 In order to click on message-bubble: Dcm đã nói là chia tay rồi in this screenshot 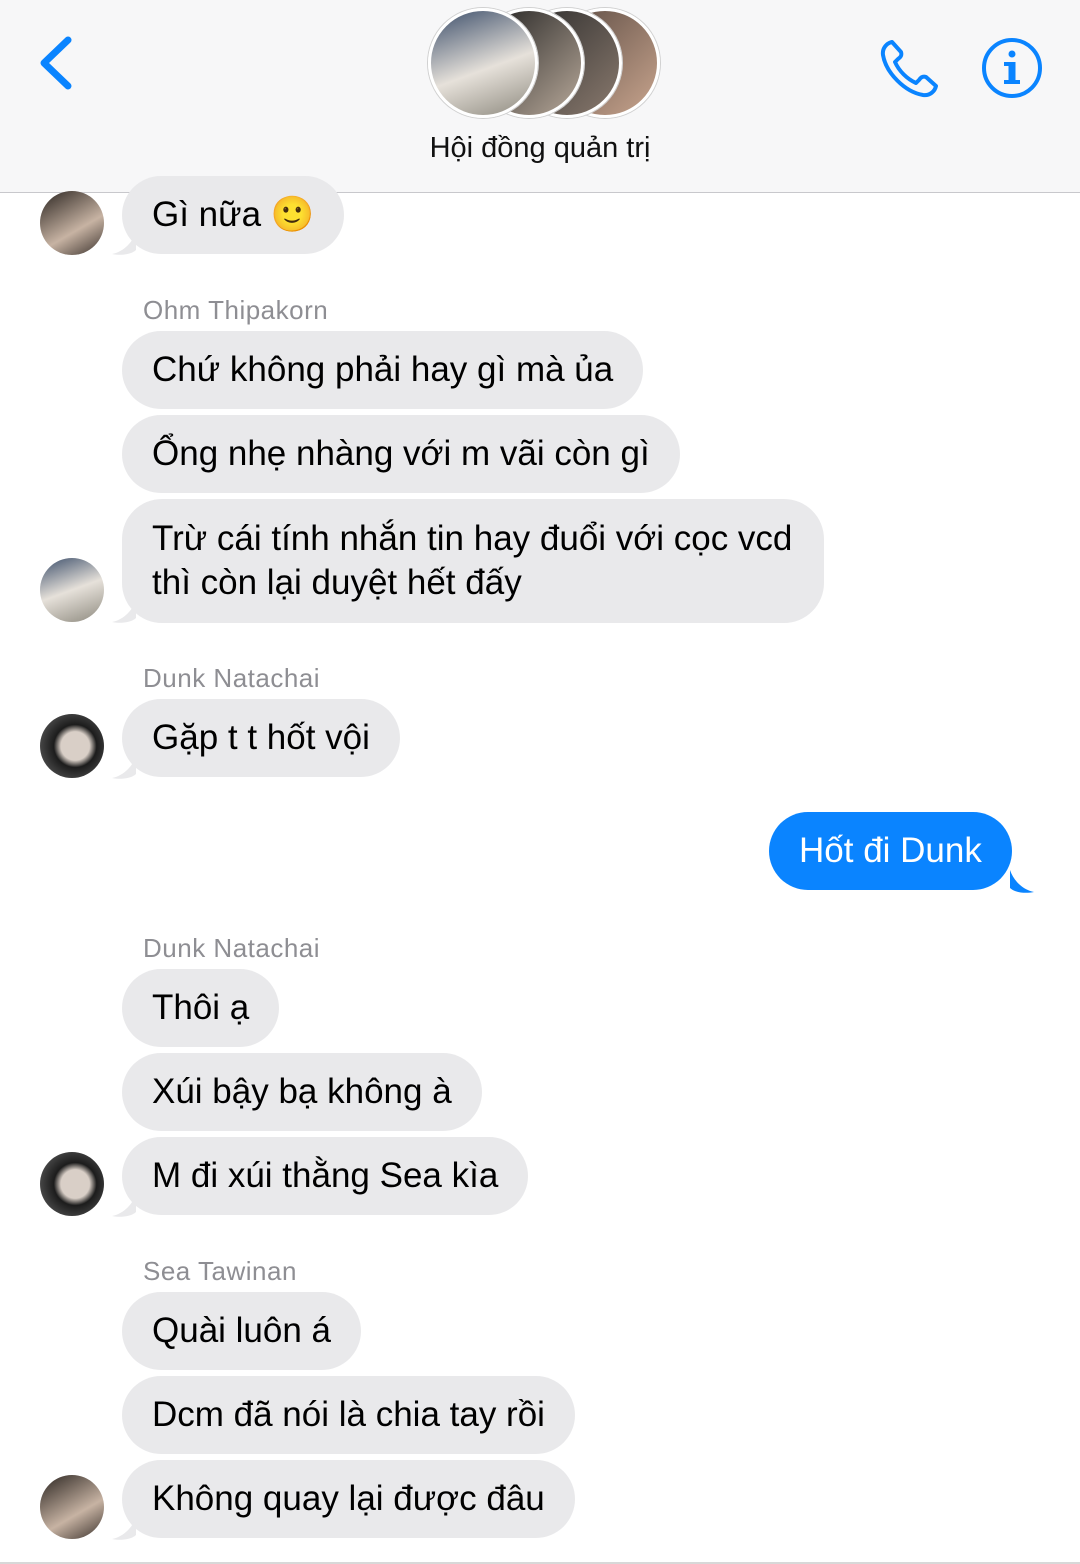, I will do `click(348, 1415)`.